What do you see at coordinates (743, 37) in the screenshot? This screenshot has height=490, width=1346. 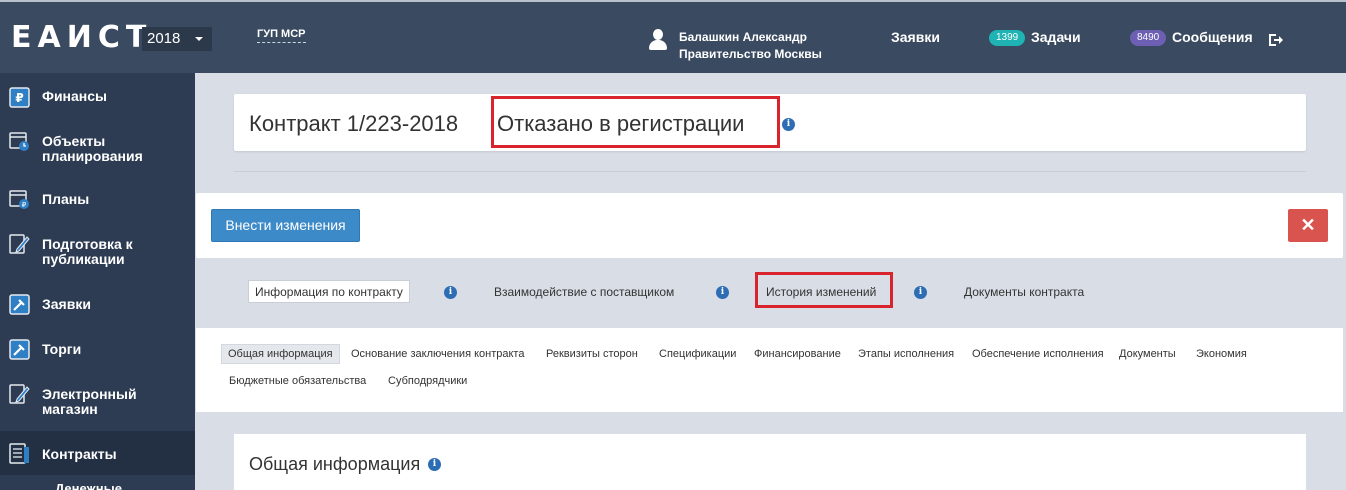 I see `user-name: Балашкин Александр` at bounding box center [743, 37].